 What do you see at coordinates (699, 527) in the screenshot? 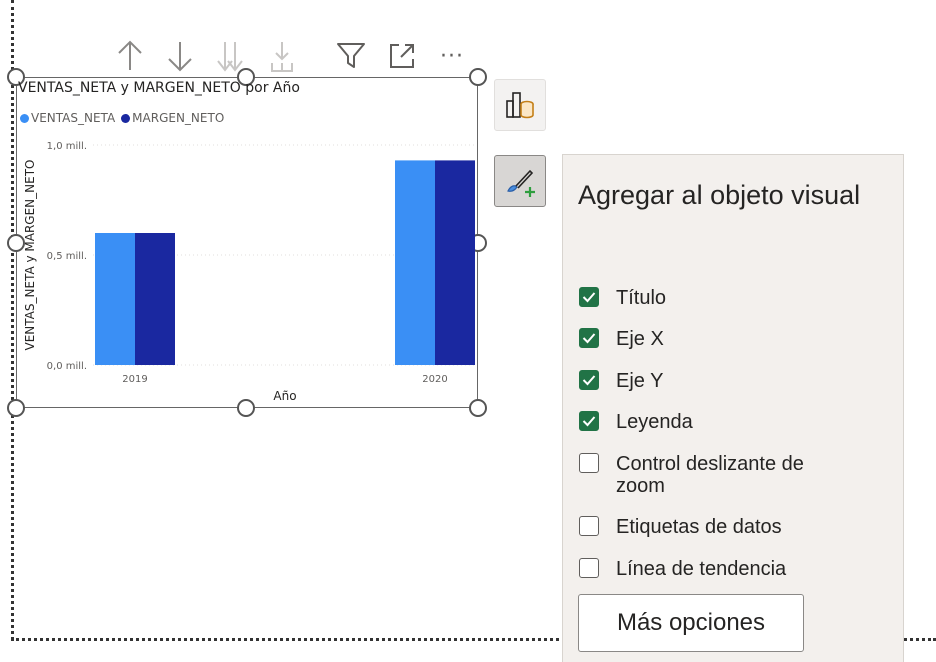
I see `option-label: Etiquetas de datos` at bounding box center [699, 527].